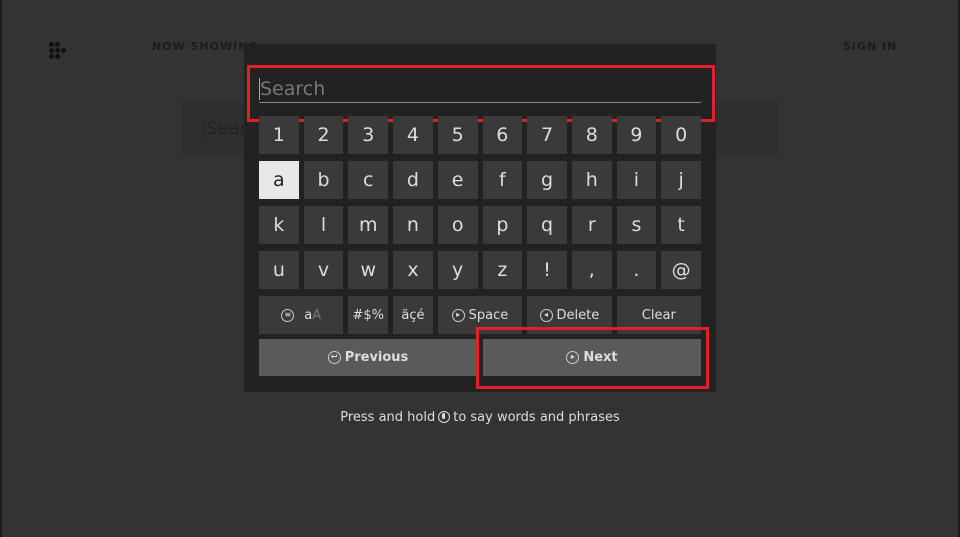 The image size is (960, 537). Describe the element at coordinates (368, 135) in the screenshot. I see `key-3: 3` at that location.